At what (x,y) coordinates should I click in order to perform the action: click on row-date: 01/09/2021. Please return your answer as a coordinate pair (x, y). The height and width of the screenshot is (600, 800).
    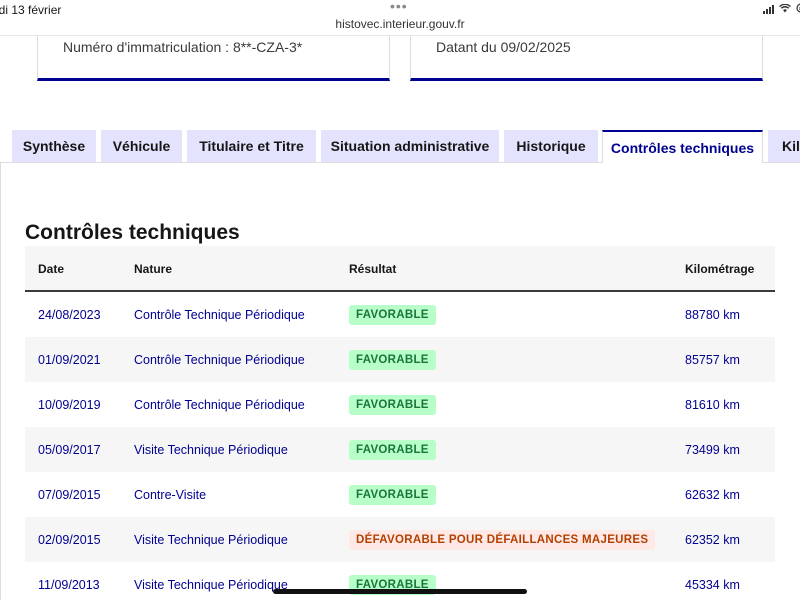
    Looking at the image, I should click on (69, 360).